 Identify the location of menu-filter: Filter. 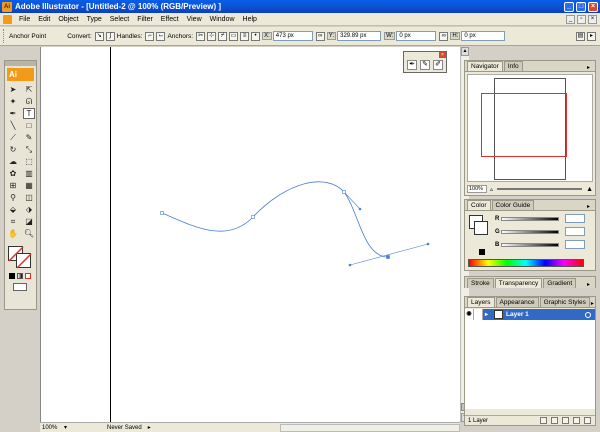
(145, 19).